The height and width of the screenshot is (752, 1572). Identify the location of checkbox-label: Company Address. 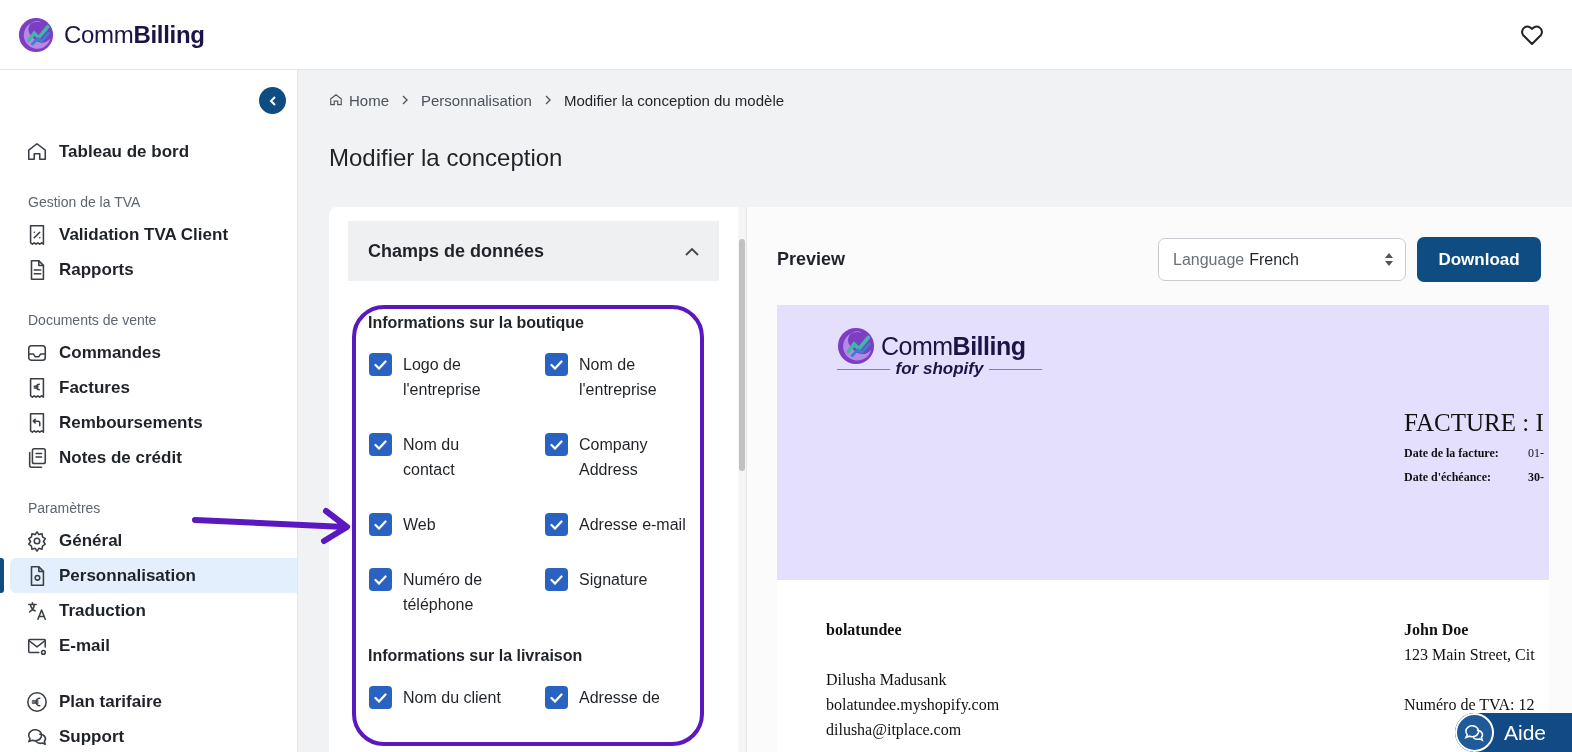
(614, 457).